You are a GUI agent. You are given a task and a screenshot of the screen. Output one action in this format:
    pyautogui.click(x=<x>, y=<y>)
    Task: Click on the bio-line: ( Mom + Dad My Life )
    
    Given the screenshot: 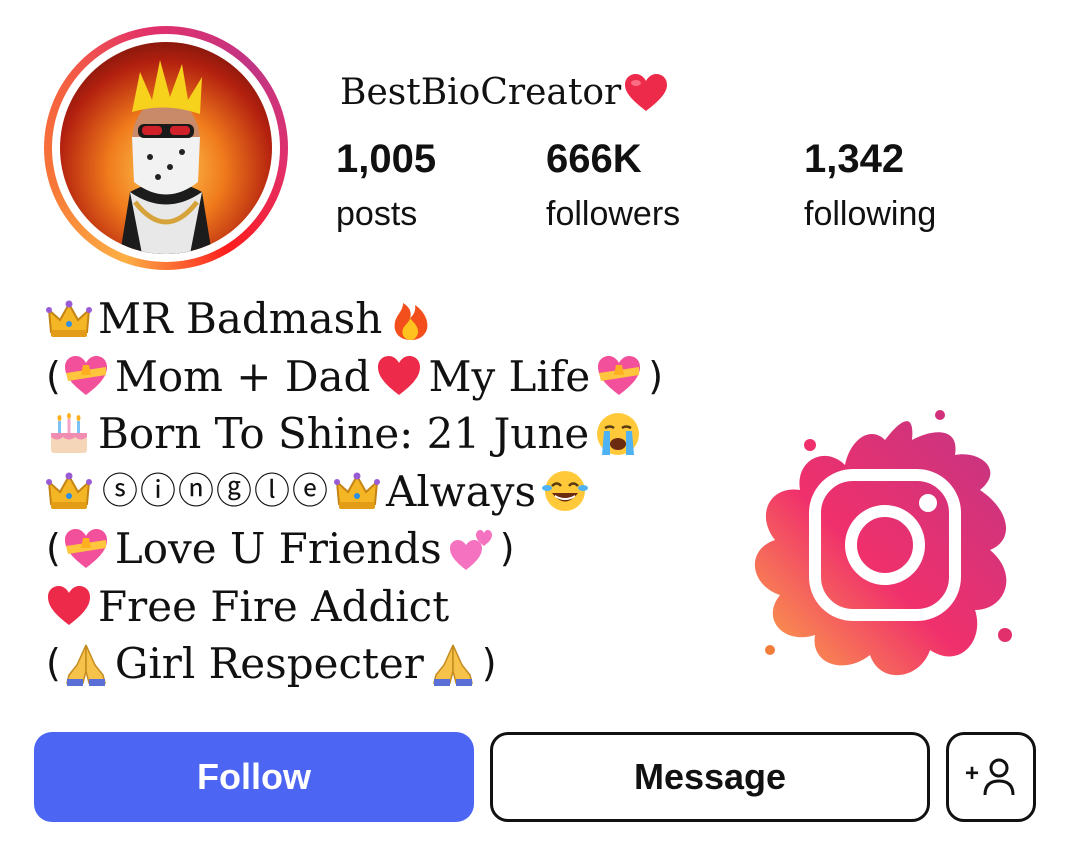 What is the action you would take?
    pyautogui.click(x=354, y=377)
    